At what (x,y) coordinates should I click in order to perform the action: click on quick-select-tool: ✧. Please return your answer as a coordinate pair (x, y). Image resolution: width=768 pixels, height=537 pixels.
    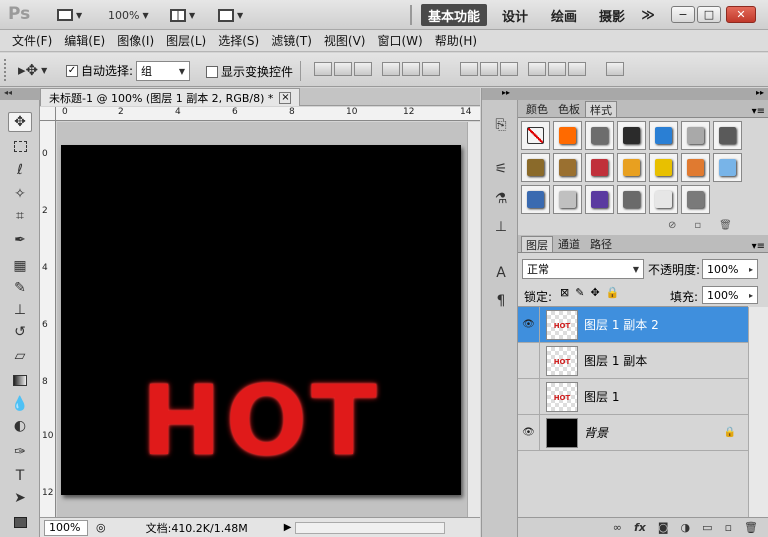
    Looking at the image, I should click on (20, 194).